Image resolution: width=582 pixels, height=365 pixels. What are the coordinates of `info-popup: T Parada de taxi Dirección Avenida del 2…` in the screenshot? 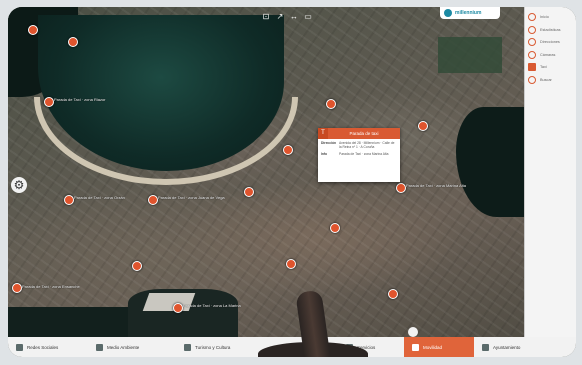 It's located at (359, 155).